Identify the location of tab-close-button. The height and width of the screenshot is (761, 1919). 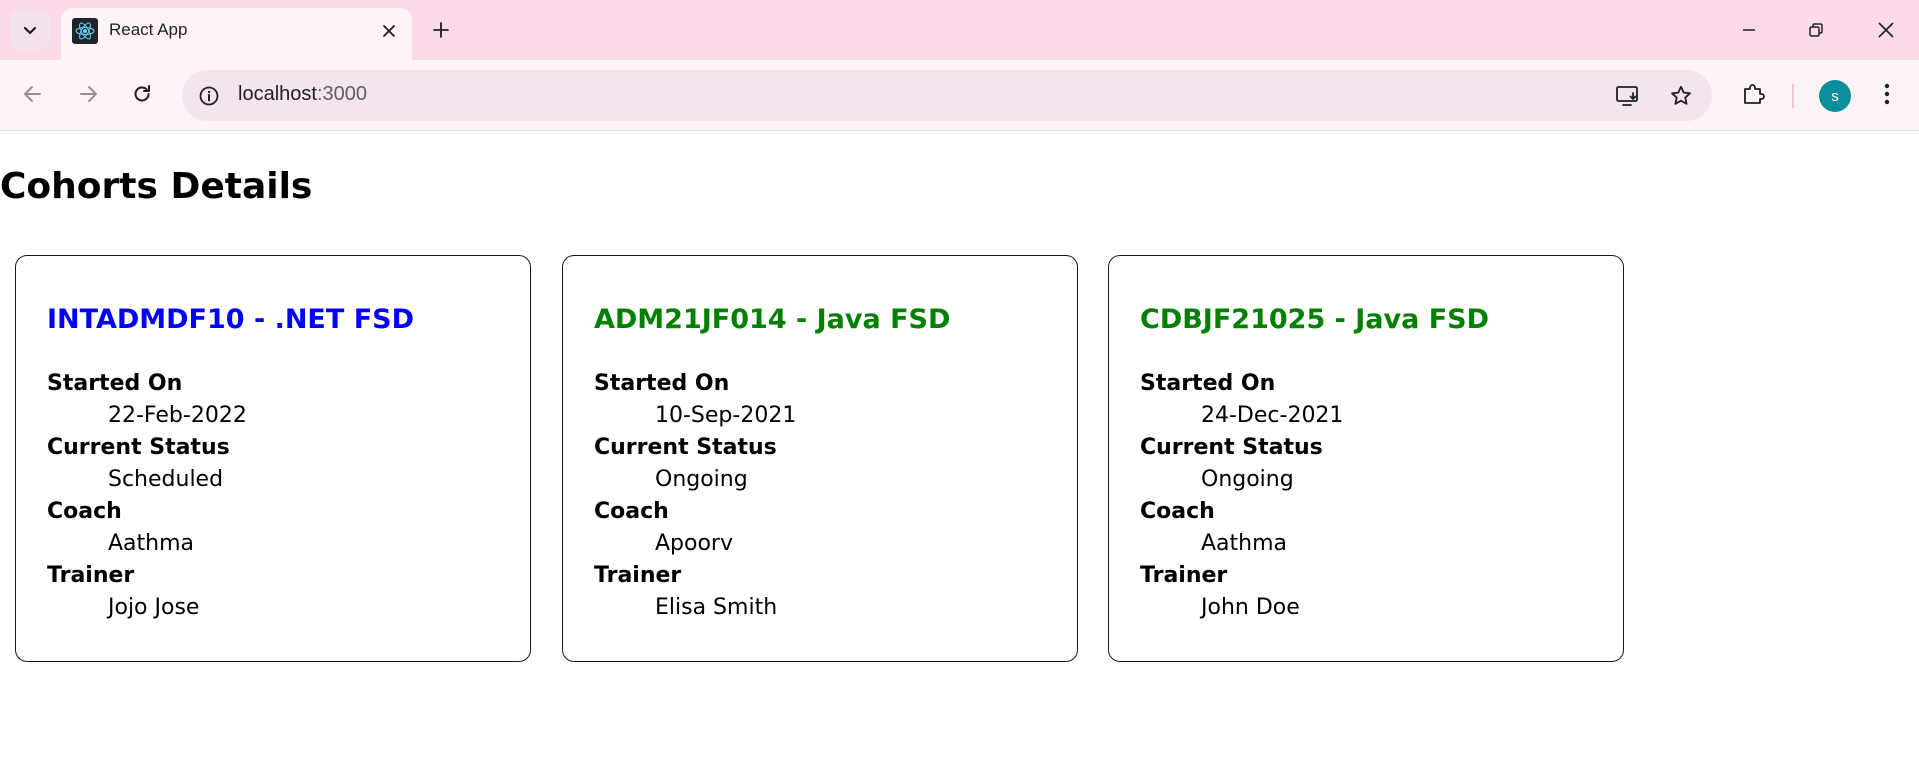
(389, 31).